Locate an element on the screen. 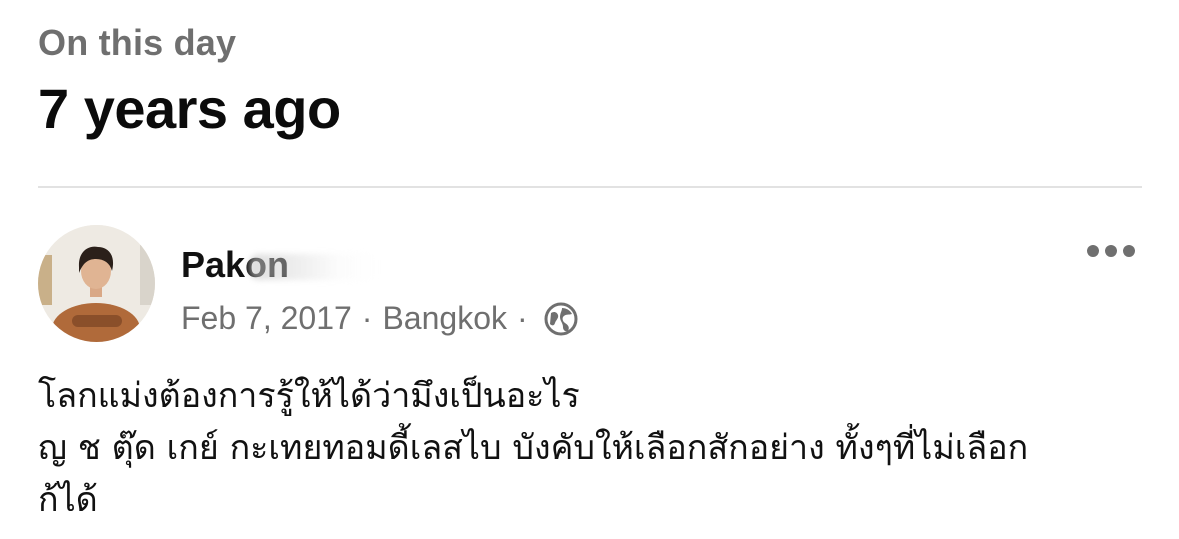  post-meta: Feb 7, 2017 · Bangkok · is located at coordinates (379, 318).